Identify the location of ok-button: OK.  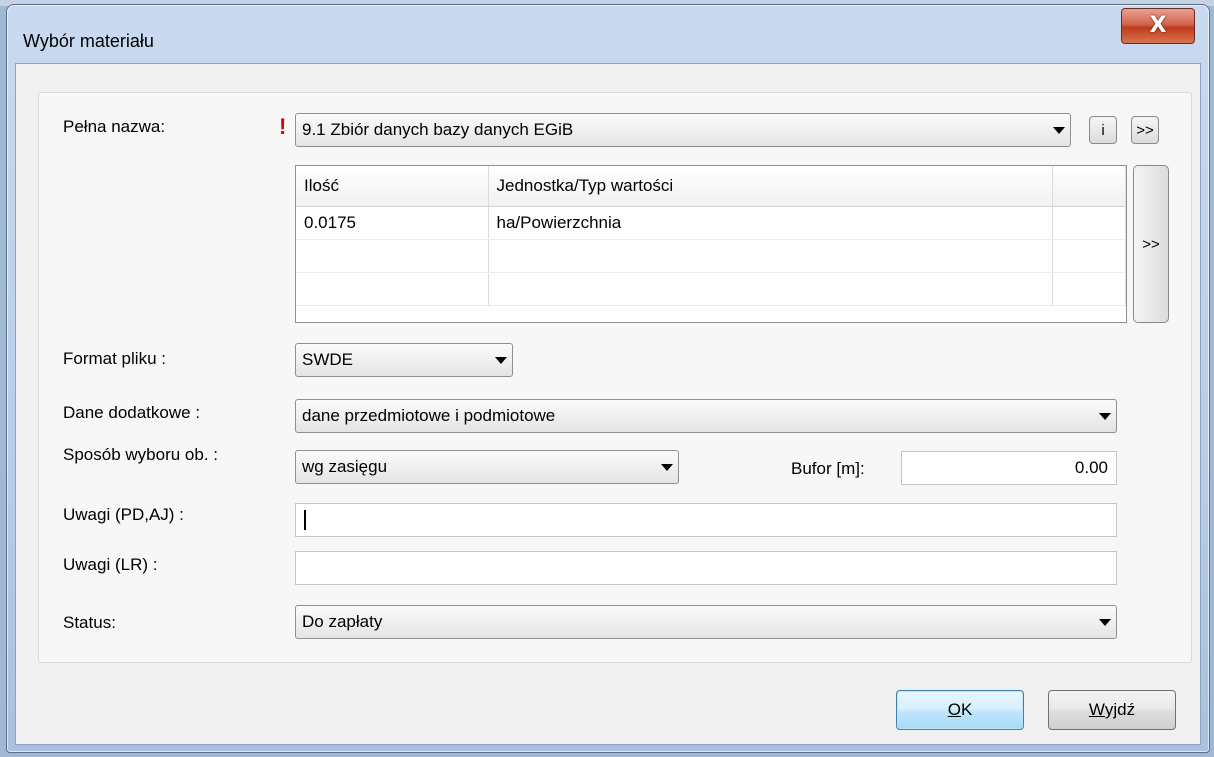
(960, 710).